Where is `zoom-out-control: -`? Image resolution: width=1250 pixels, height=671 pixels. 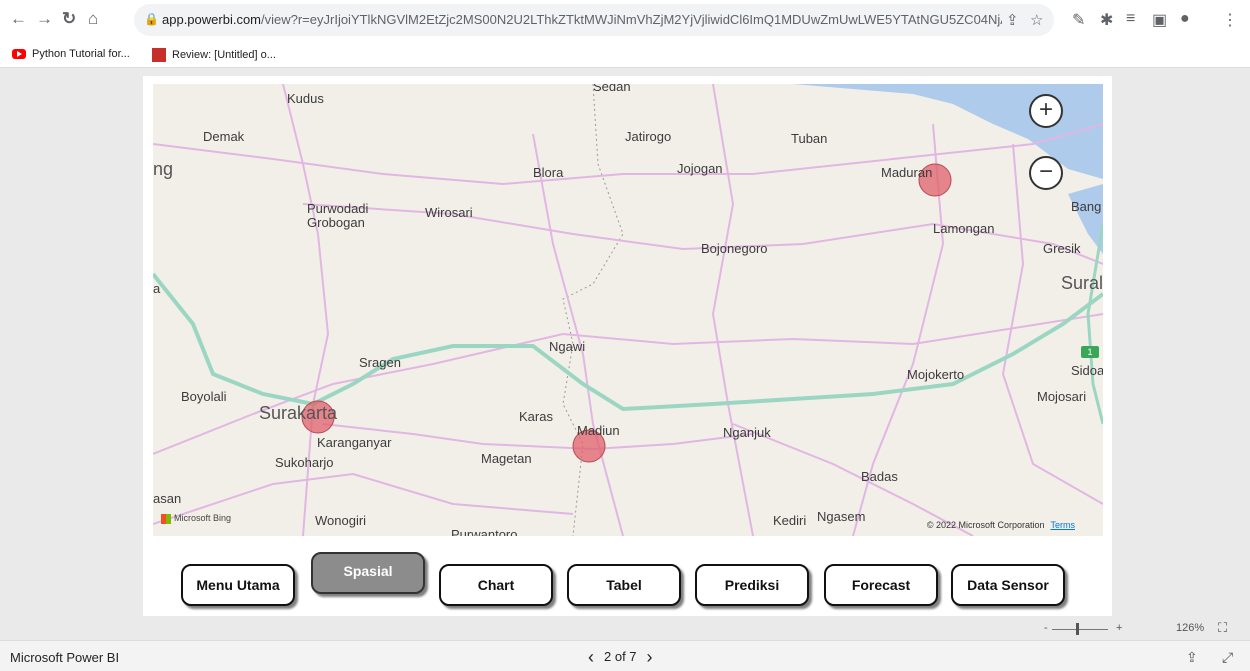 zoom-out-control: - is located at coordinates (1046, 628).